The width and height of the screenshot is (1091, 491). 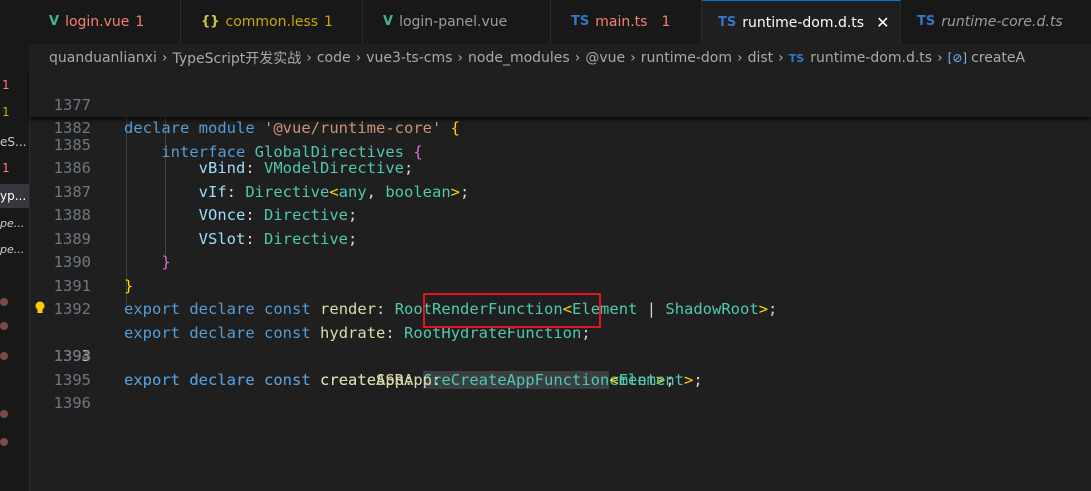 I want to click on highlight-annotation-box, so click(x=512, y=310).